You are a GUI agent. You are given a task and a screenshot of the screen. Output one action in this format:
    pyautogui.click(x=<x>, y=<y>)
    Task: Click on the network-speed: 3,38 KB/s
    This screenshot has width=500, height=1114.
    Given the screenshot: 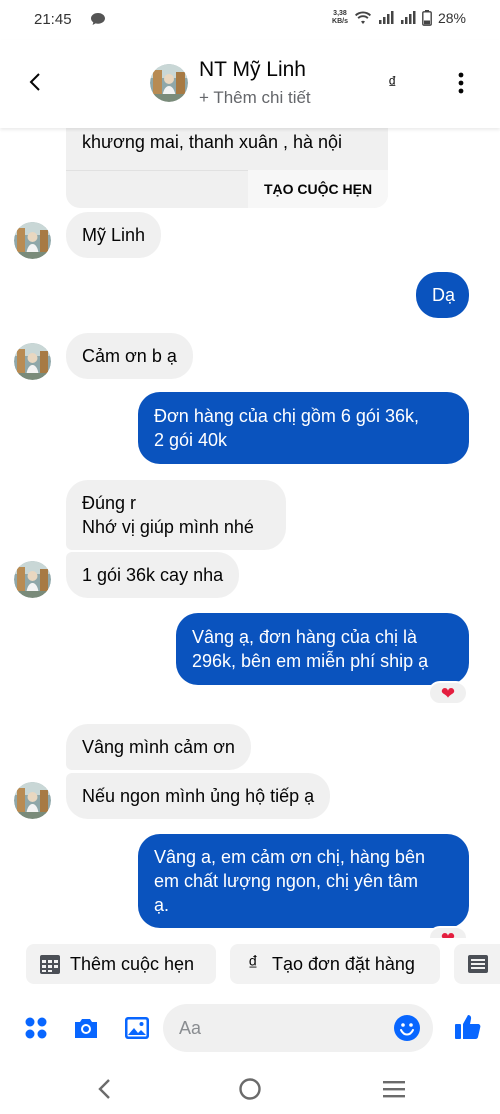 What is the action you would take?
    pyautogui.click(x=340, y=17)
    